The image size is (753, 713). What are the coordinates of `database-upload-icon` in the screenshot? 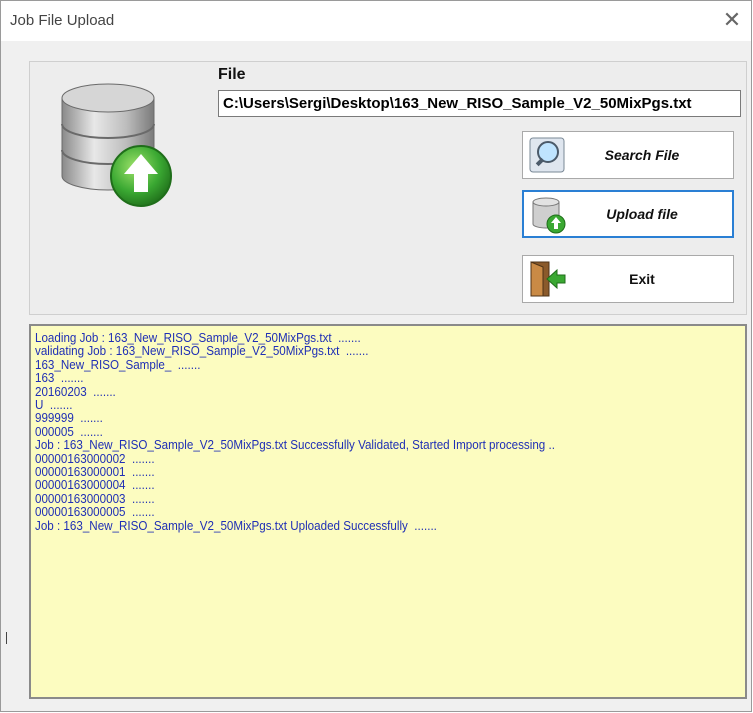 It's located at (116, 145).